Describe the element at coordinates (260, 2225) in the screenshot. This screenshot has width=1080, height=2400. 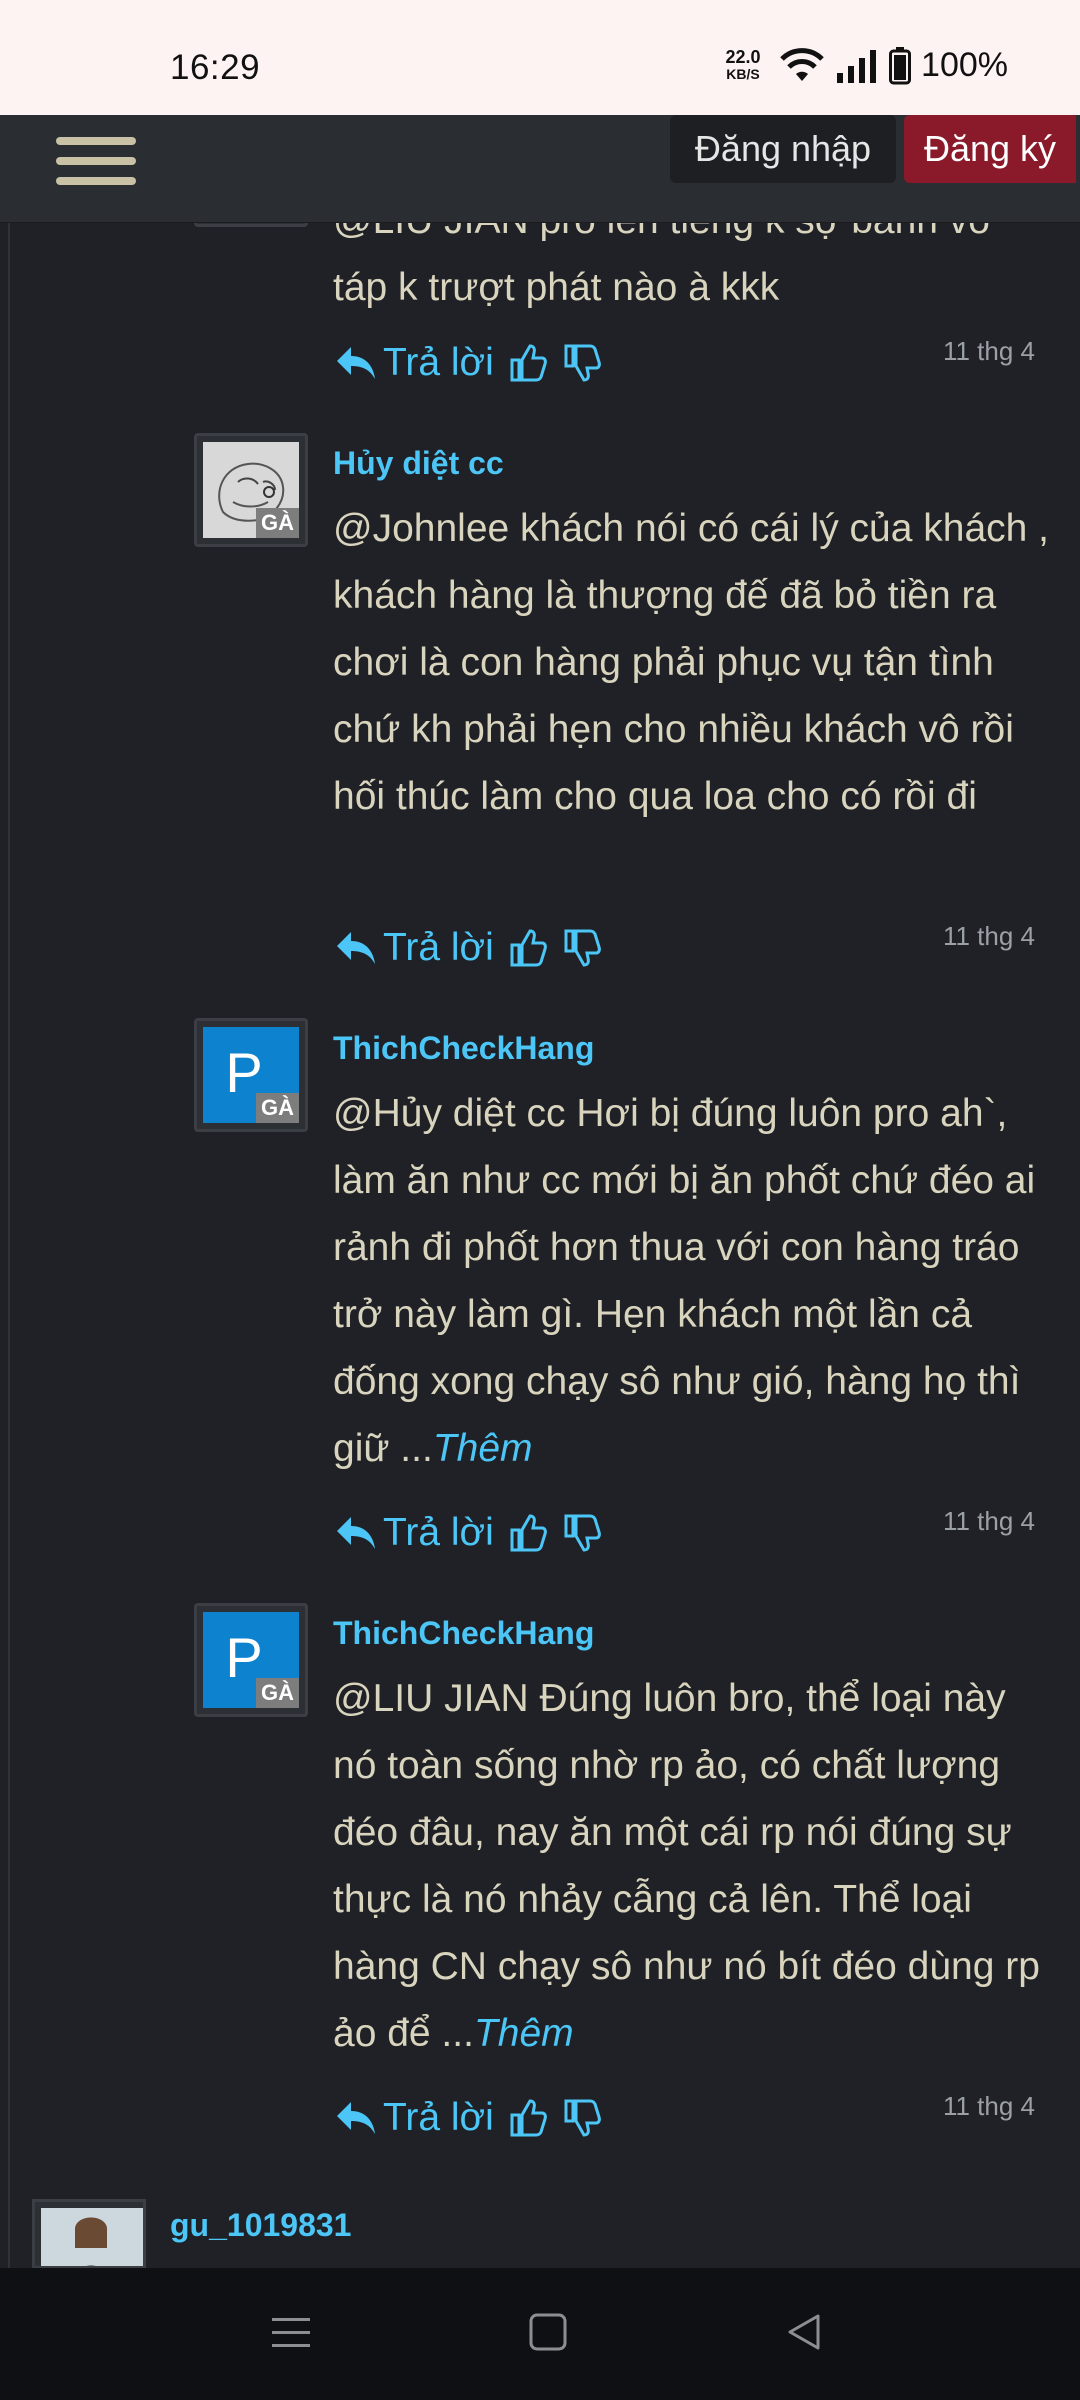
I see `comment-author: gu_1019831` at that location.